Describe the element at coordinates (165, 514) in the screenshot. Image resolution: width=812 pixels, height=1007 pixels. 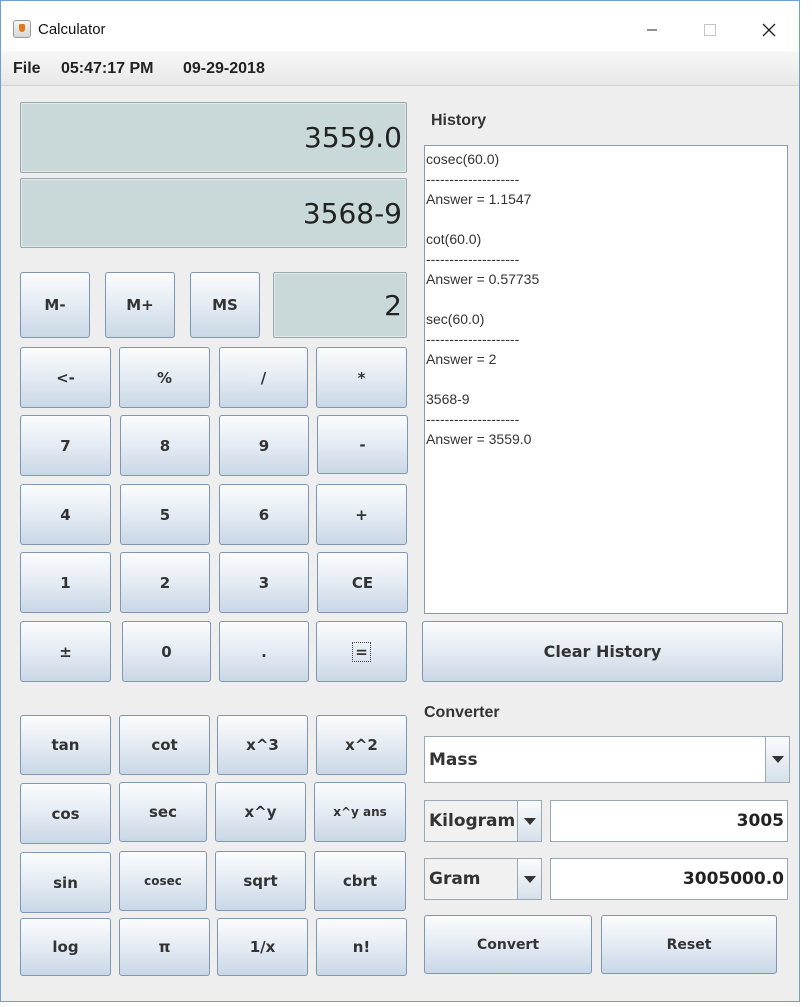
I see `digit-5-button: 5` at that location.